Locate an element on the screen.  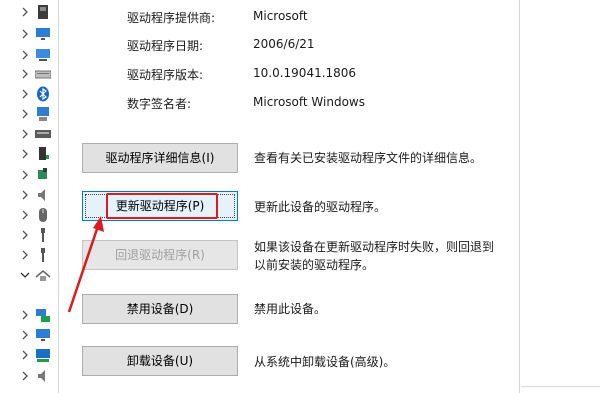
background-strip is located at coordinates (560, 196).